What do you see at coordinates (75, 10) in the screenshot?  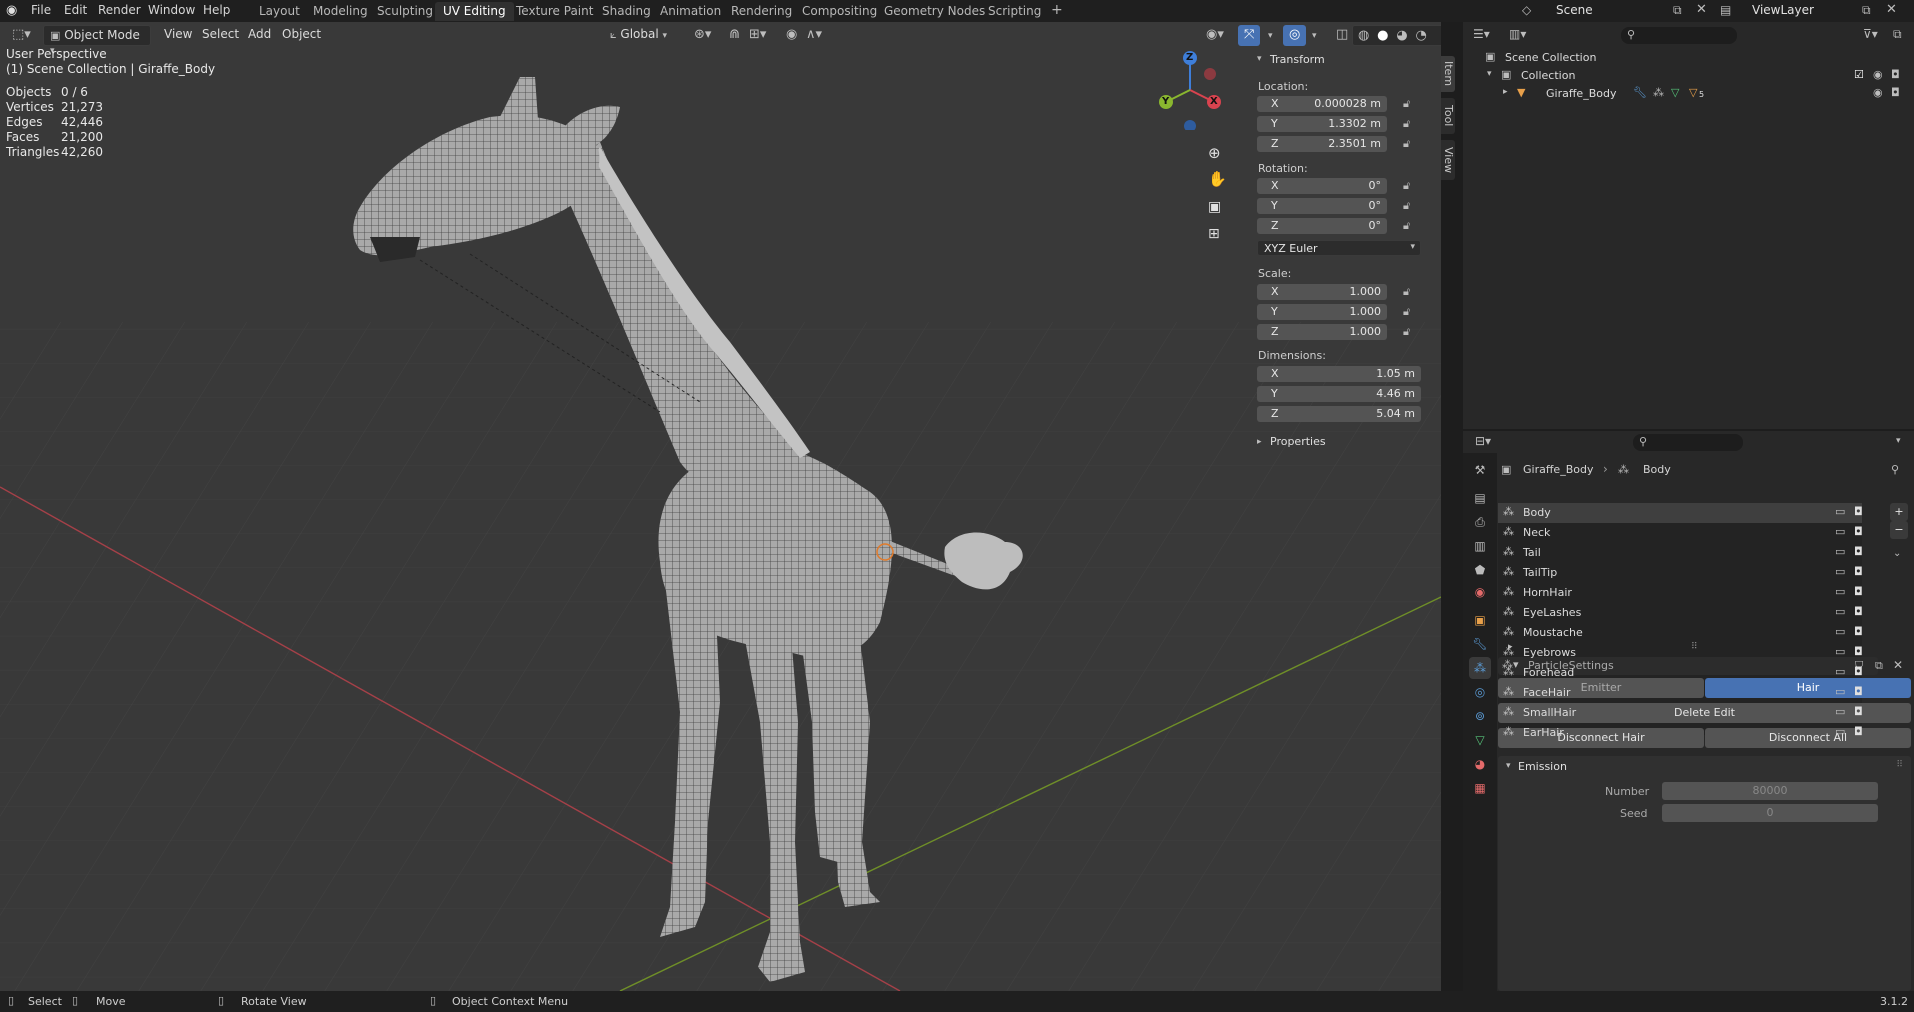 I see `menu-edit: Edit` at bounding box center [75, 10].